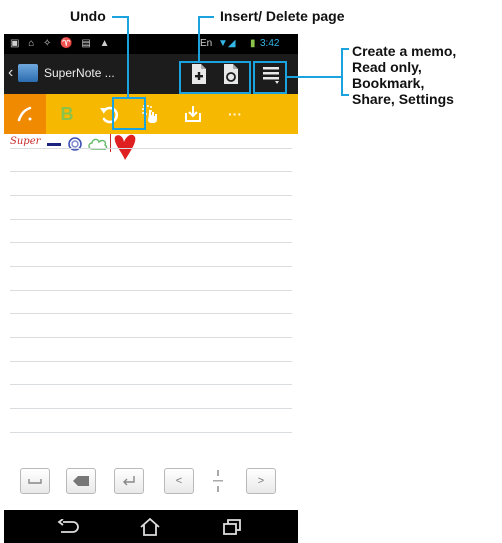  What do you see at coordinates (215, 77) in the screenshot?
I see `insert-delete-highlight-box` at bounding box center [215, 77].